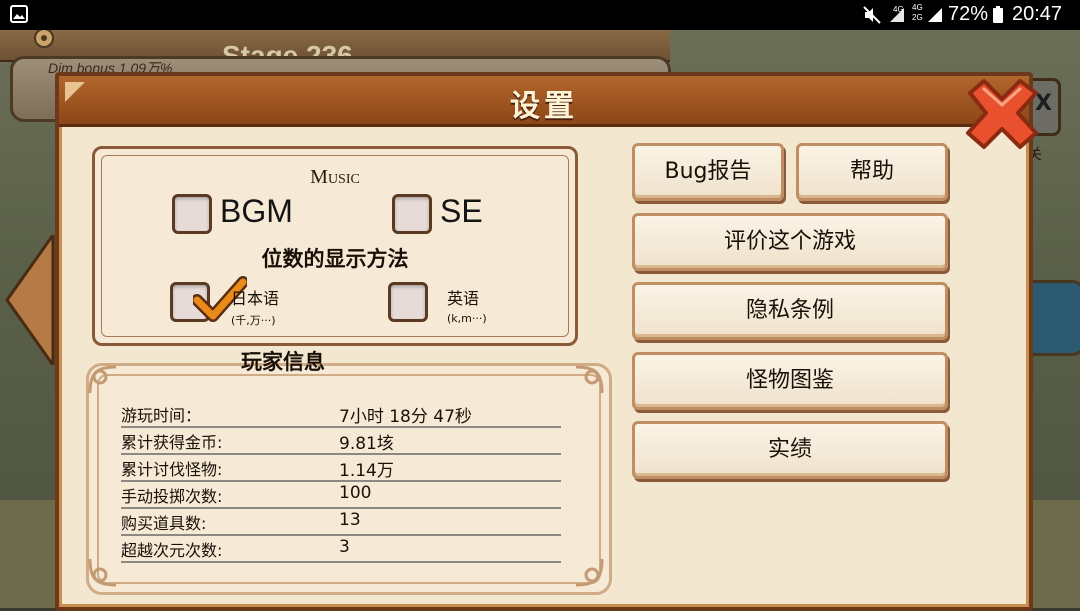 Image resolution: width=1080 pixels, height=611 pixels. I want to click on signal-icon, so click(897, 15).